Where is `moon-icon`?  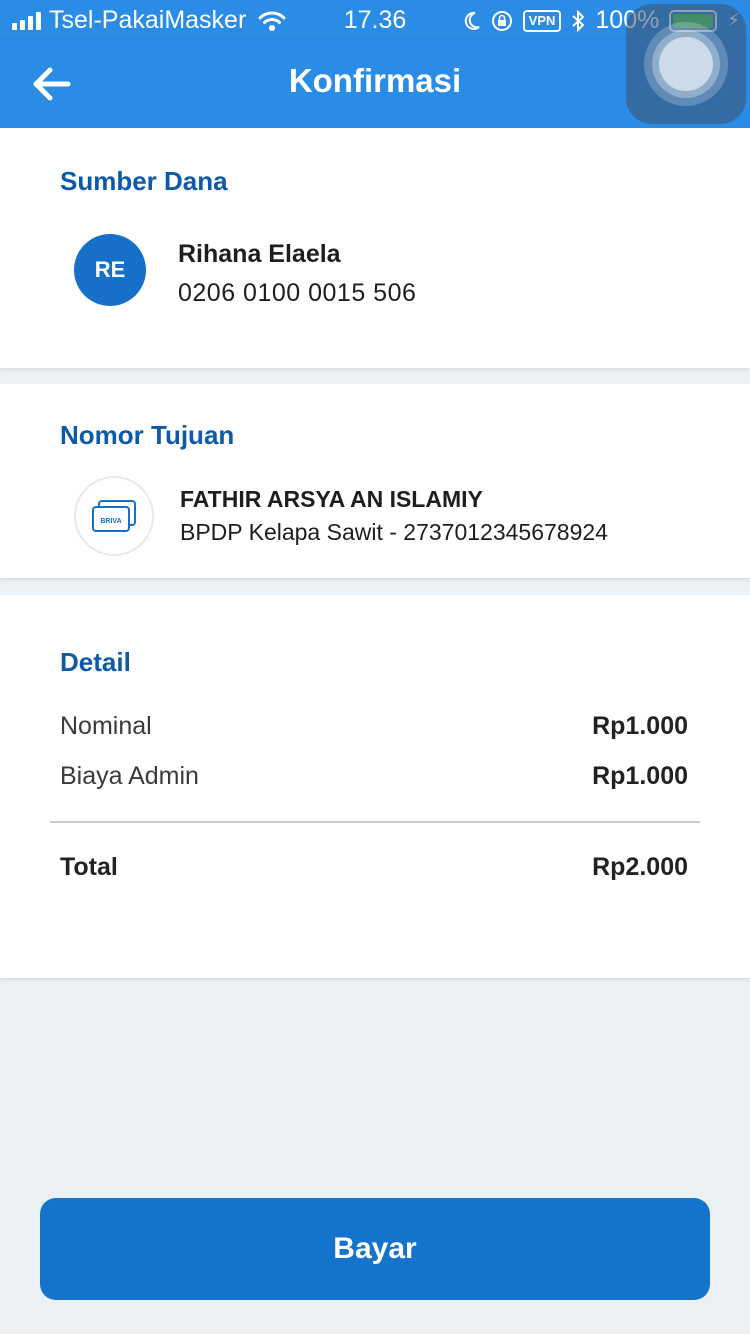 moon-icon is located at coordinates (472, 20).